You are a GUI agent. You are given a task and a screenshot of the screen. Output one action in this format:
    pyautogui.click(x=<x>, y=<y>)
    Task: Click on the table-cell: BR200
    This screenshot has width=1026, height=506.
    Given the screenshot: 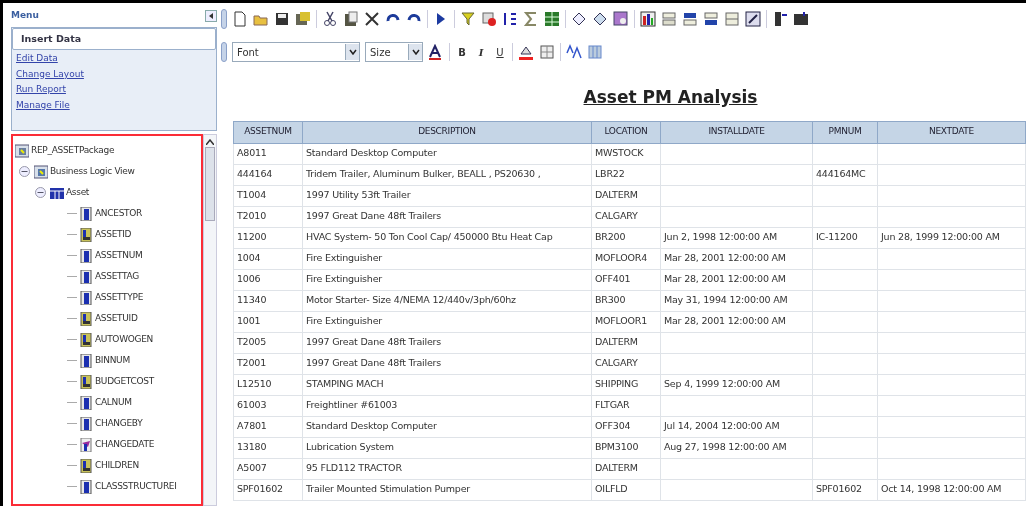 What is the action you would take?
    pyautogui.click(x=626, y=237)
    